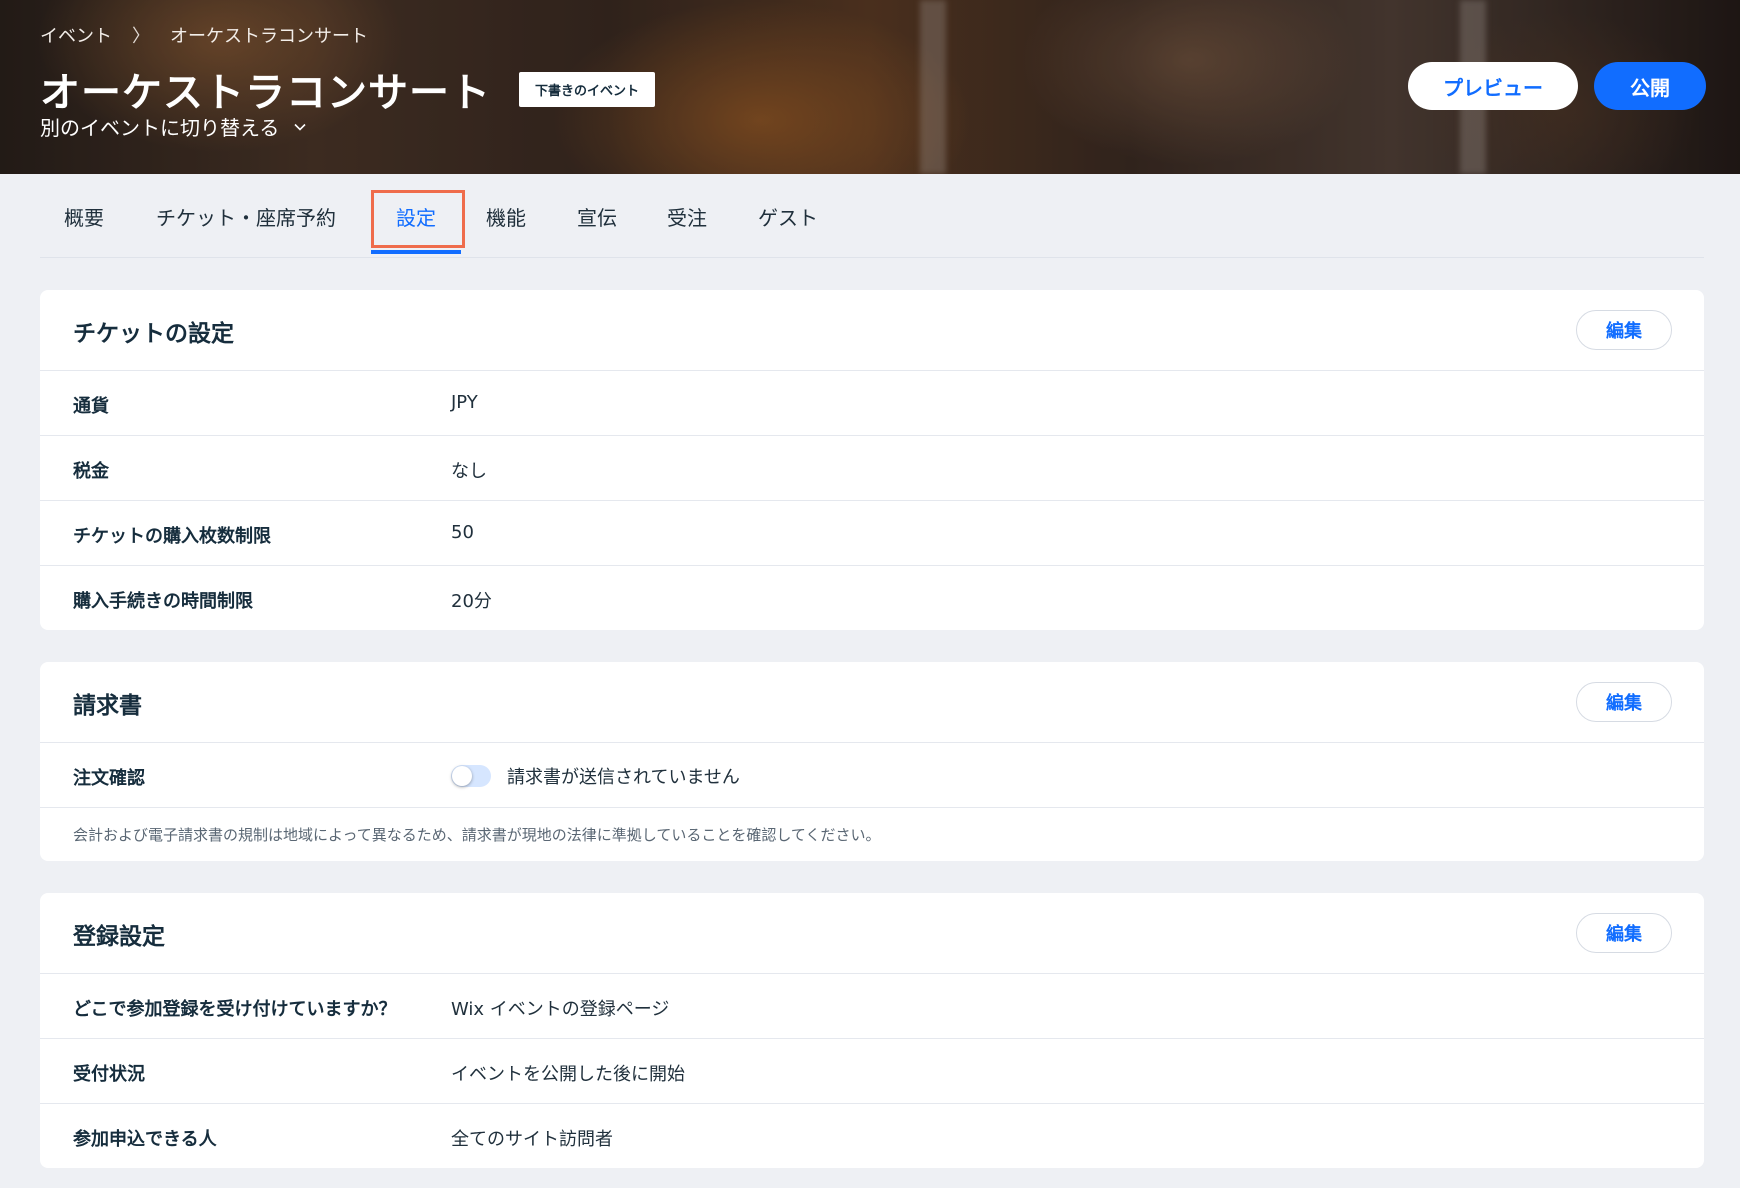 This screenshot has height=1188, width=1740. I want to click on tab-features: 機能, so click(506, 216).